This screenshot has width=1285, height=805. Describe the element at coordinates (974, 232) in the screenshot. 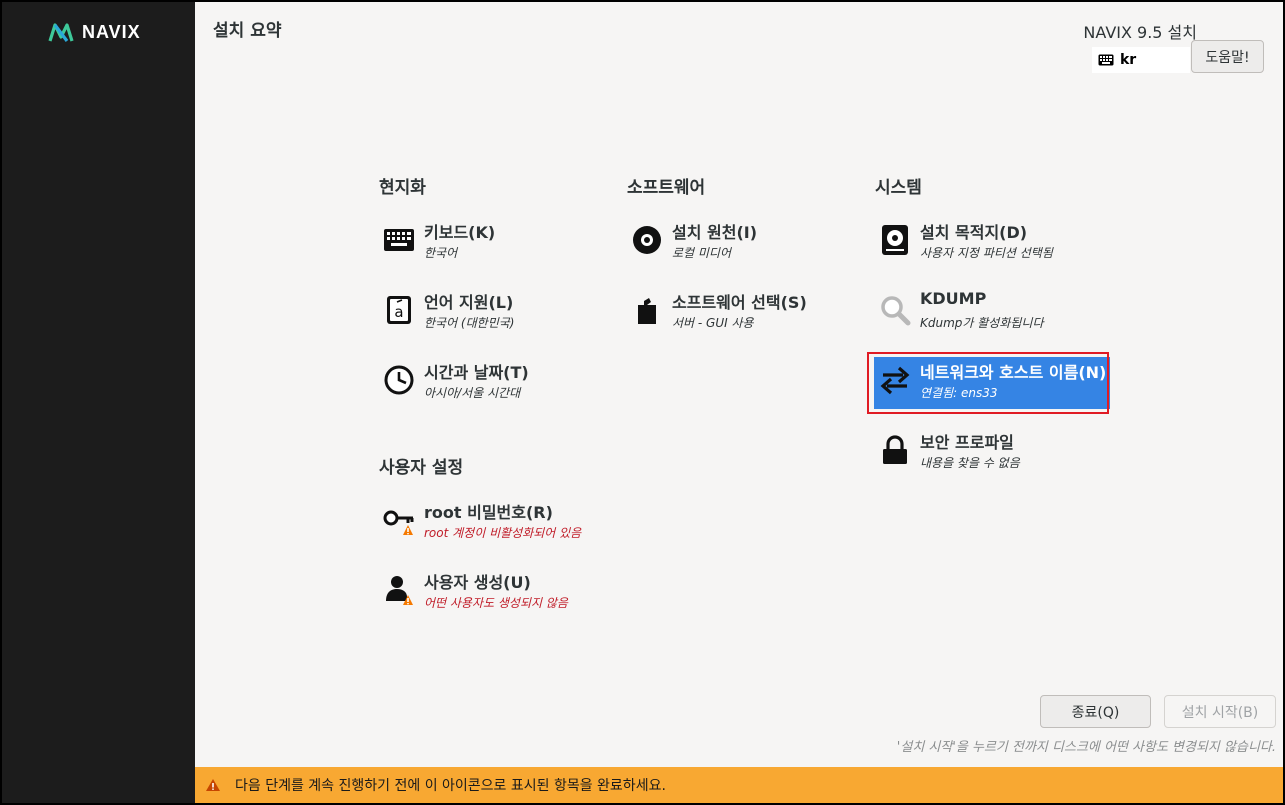

I see `spoke-destination-title: 설치 목적지(D)` at that location.